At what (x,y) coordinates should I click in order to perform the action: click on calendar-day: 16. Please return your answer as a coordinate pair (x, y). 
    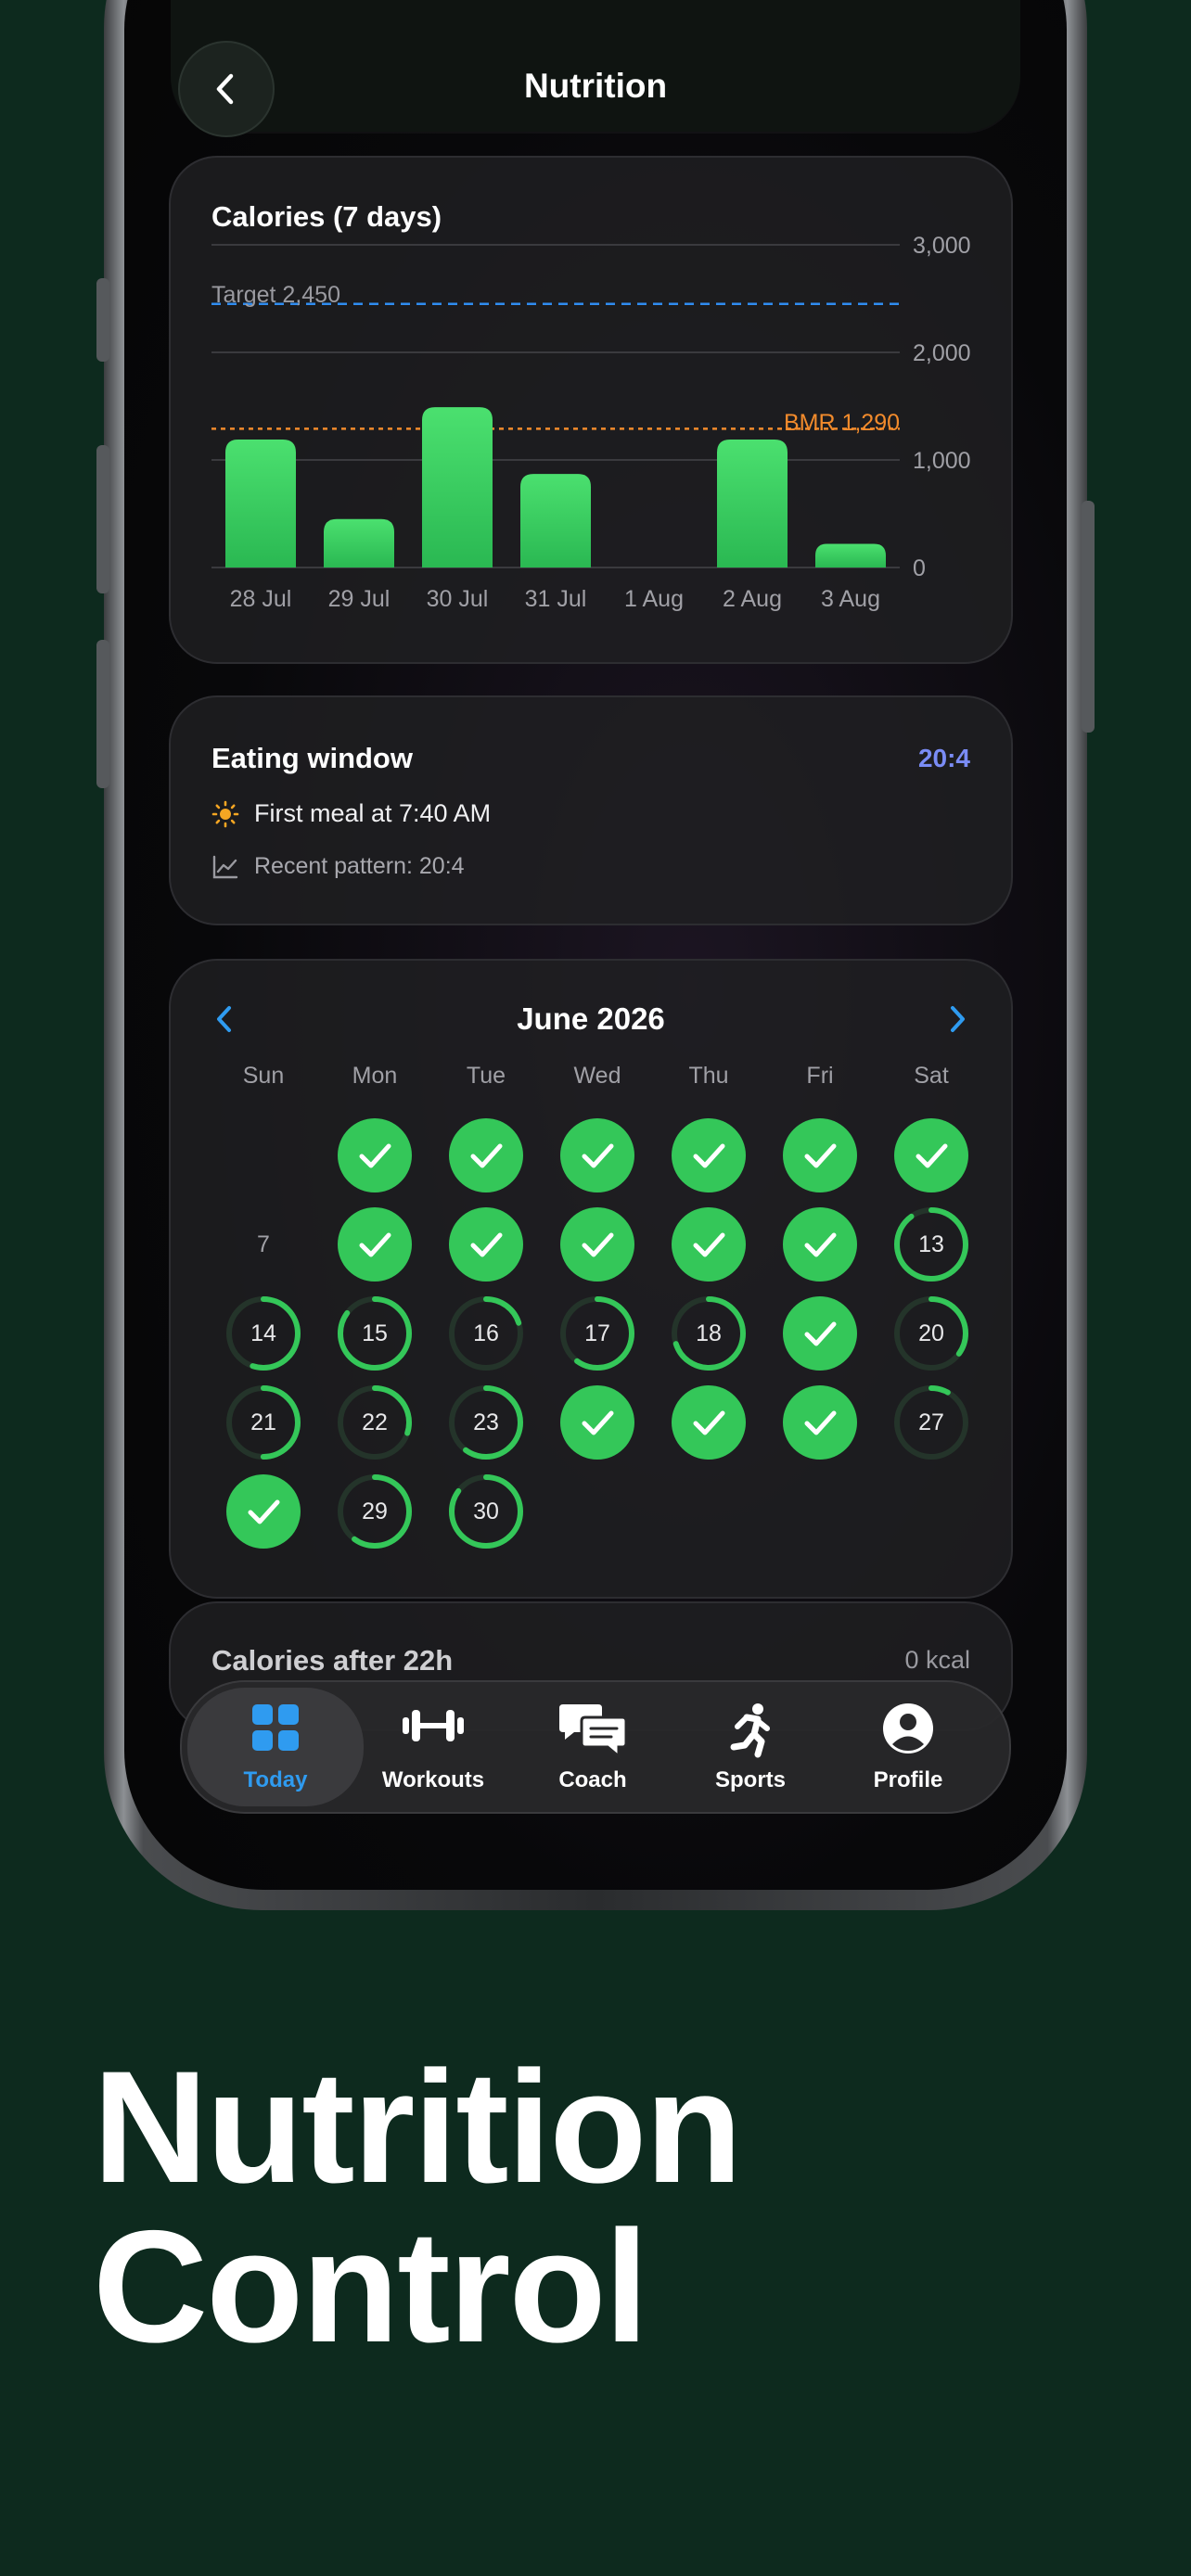
    Looking at the image, I should click on (486, 1333).